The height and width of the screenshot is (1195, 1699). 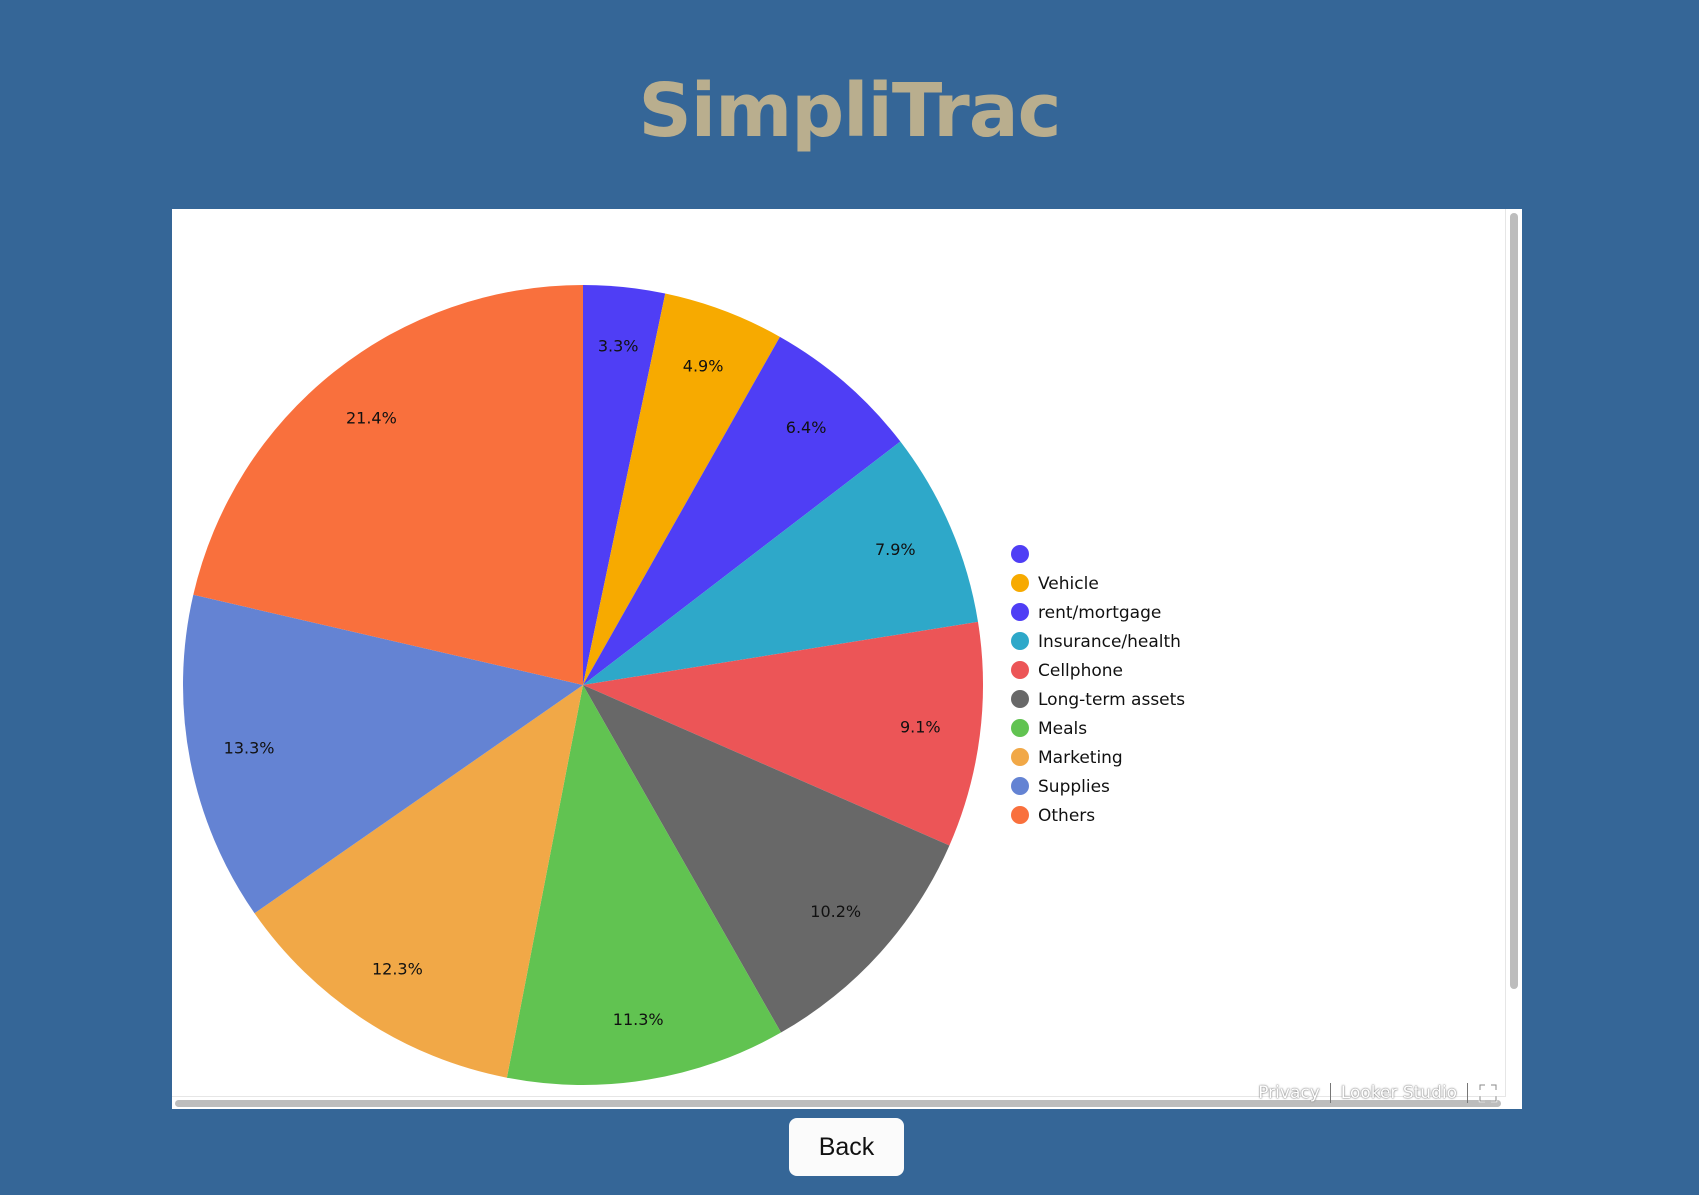 I want to click on pie-slice-label: 13.3%, so click(x=249, y=748).